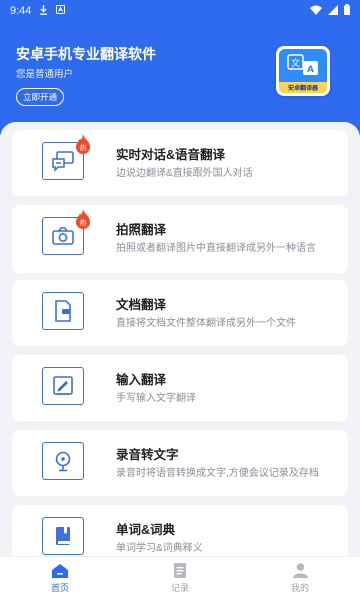 This screenshot has width=360, height=600. I want to click on feature-description: 拍照或者翻译图片中直接翻译成另外一种语言, so click(216, 248).